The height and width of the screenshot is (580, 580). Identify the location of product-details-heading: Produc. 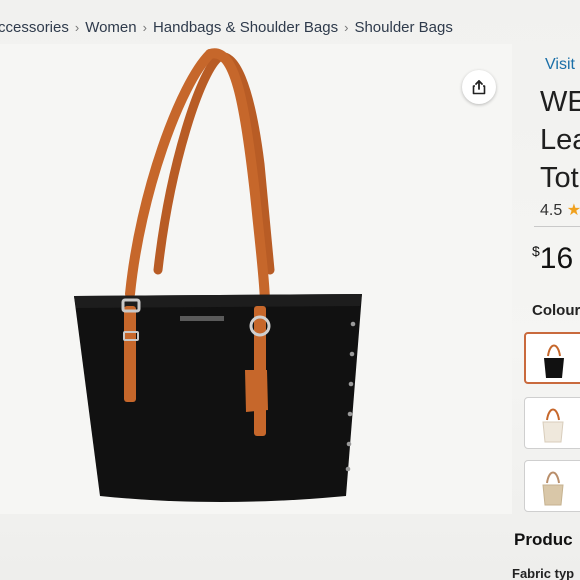
(543, 539).